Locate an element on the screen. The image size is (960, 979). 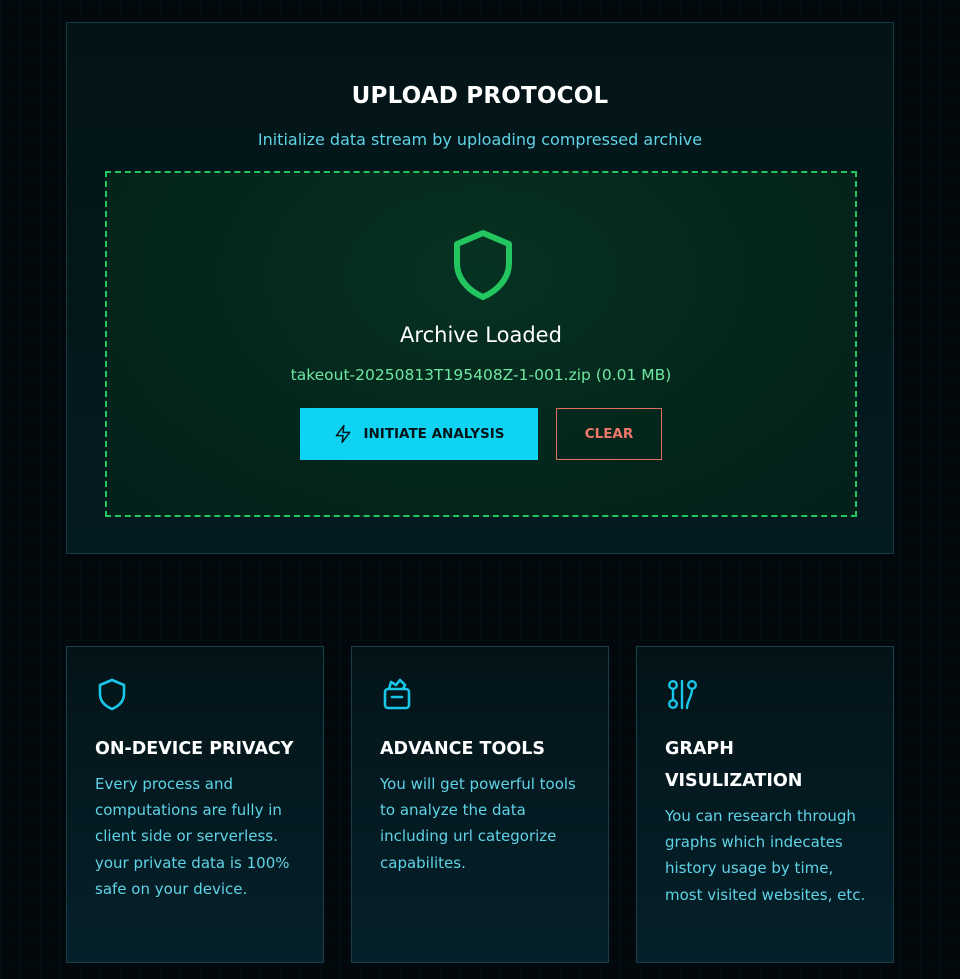
clear-button: CLEAR is located at coordinates (609, 434).